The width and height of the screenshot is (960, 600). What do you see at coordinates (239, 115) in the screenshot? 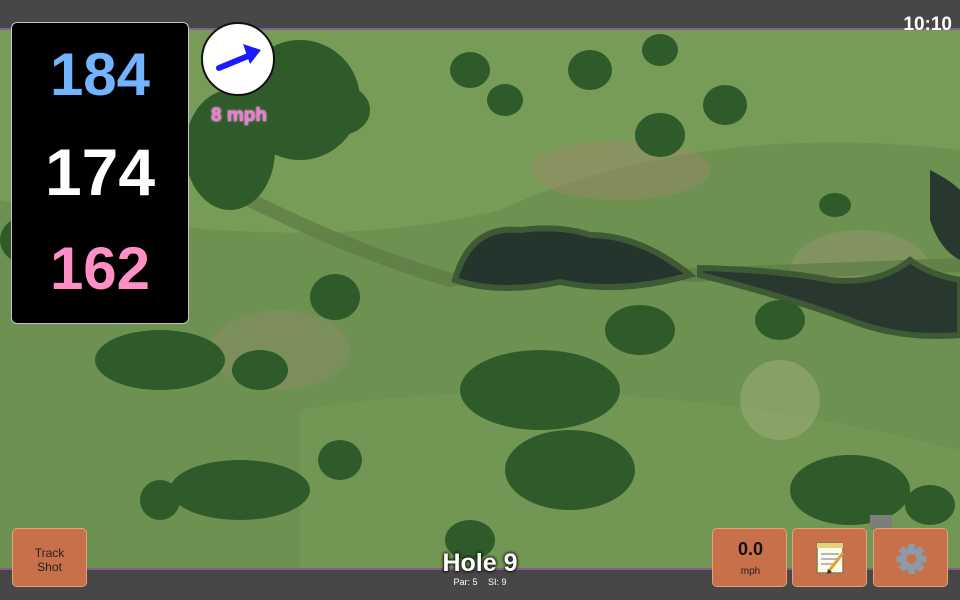
I see `wind-speed-label: 8 mph` at bounding box center [239, 115].